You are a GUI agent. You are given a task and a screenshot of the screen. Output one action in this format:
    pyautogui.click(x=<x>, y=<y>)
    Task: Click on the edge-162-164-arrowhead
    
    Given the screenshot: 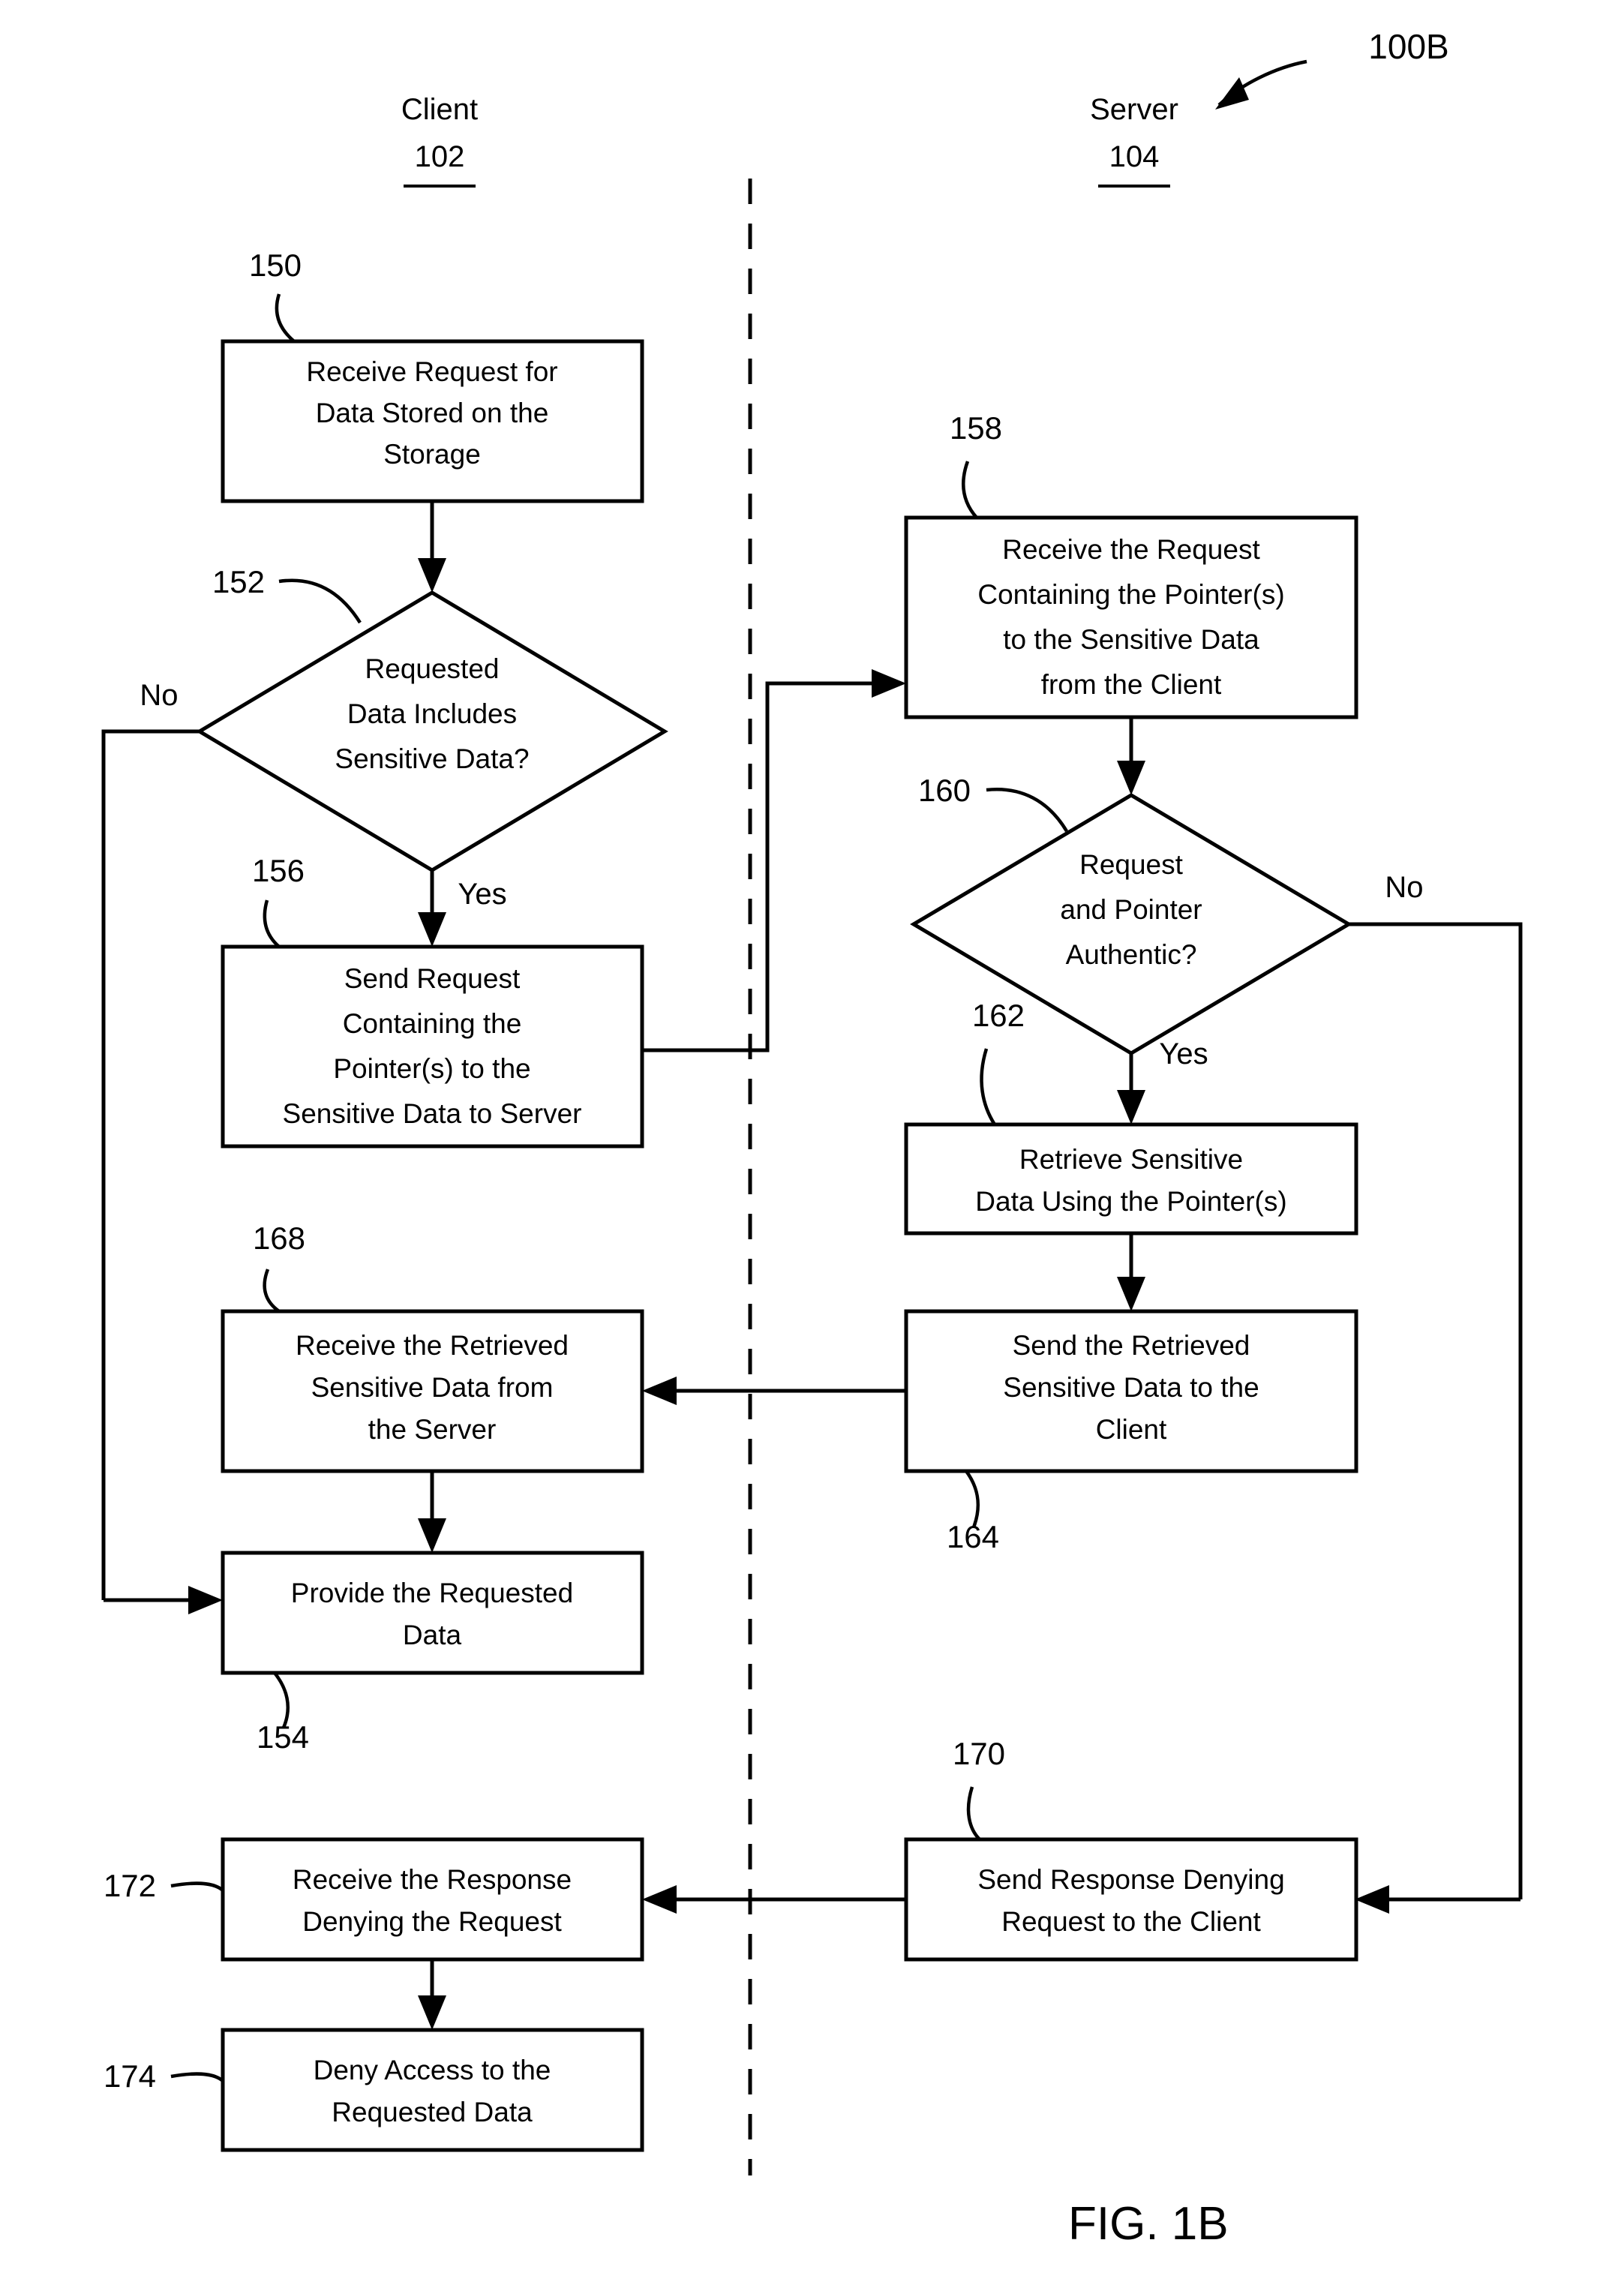 What is the action you would take?
    pyautogui.click(x=1131, y=1294)
    